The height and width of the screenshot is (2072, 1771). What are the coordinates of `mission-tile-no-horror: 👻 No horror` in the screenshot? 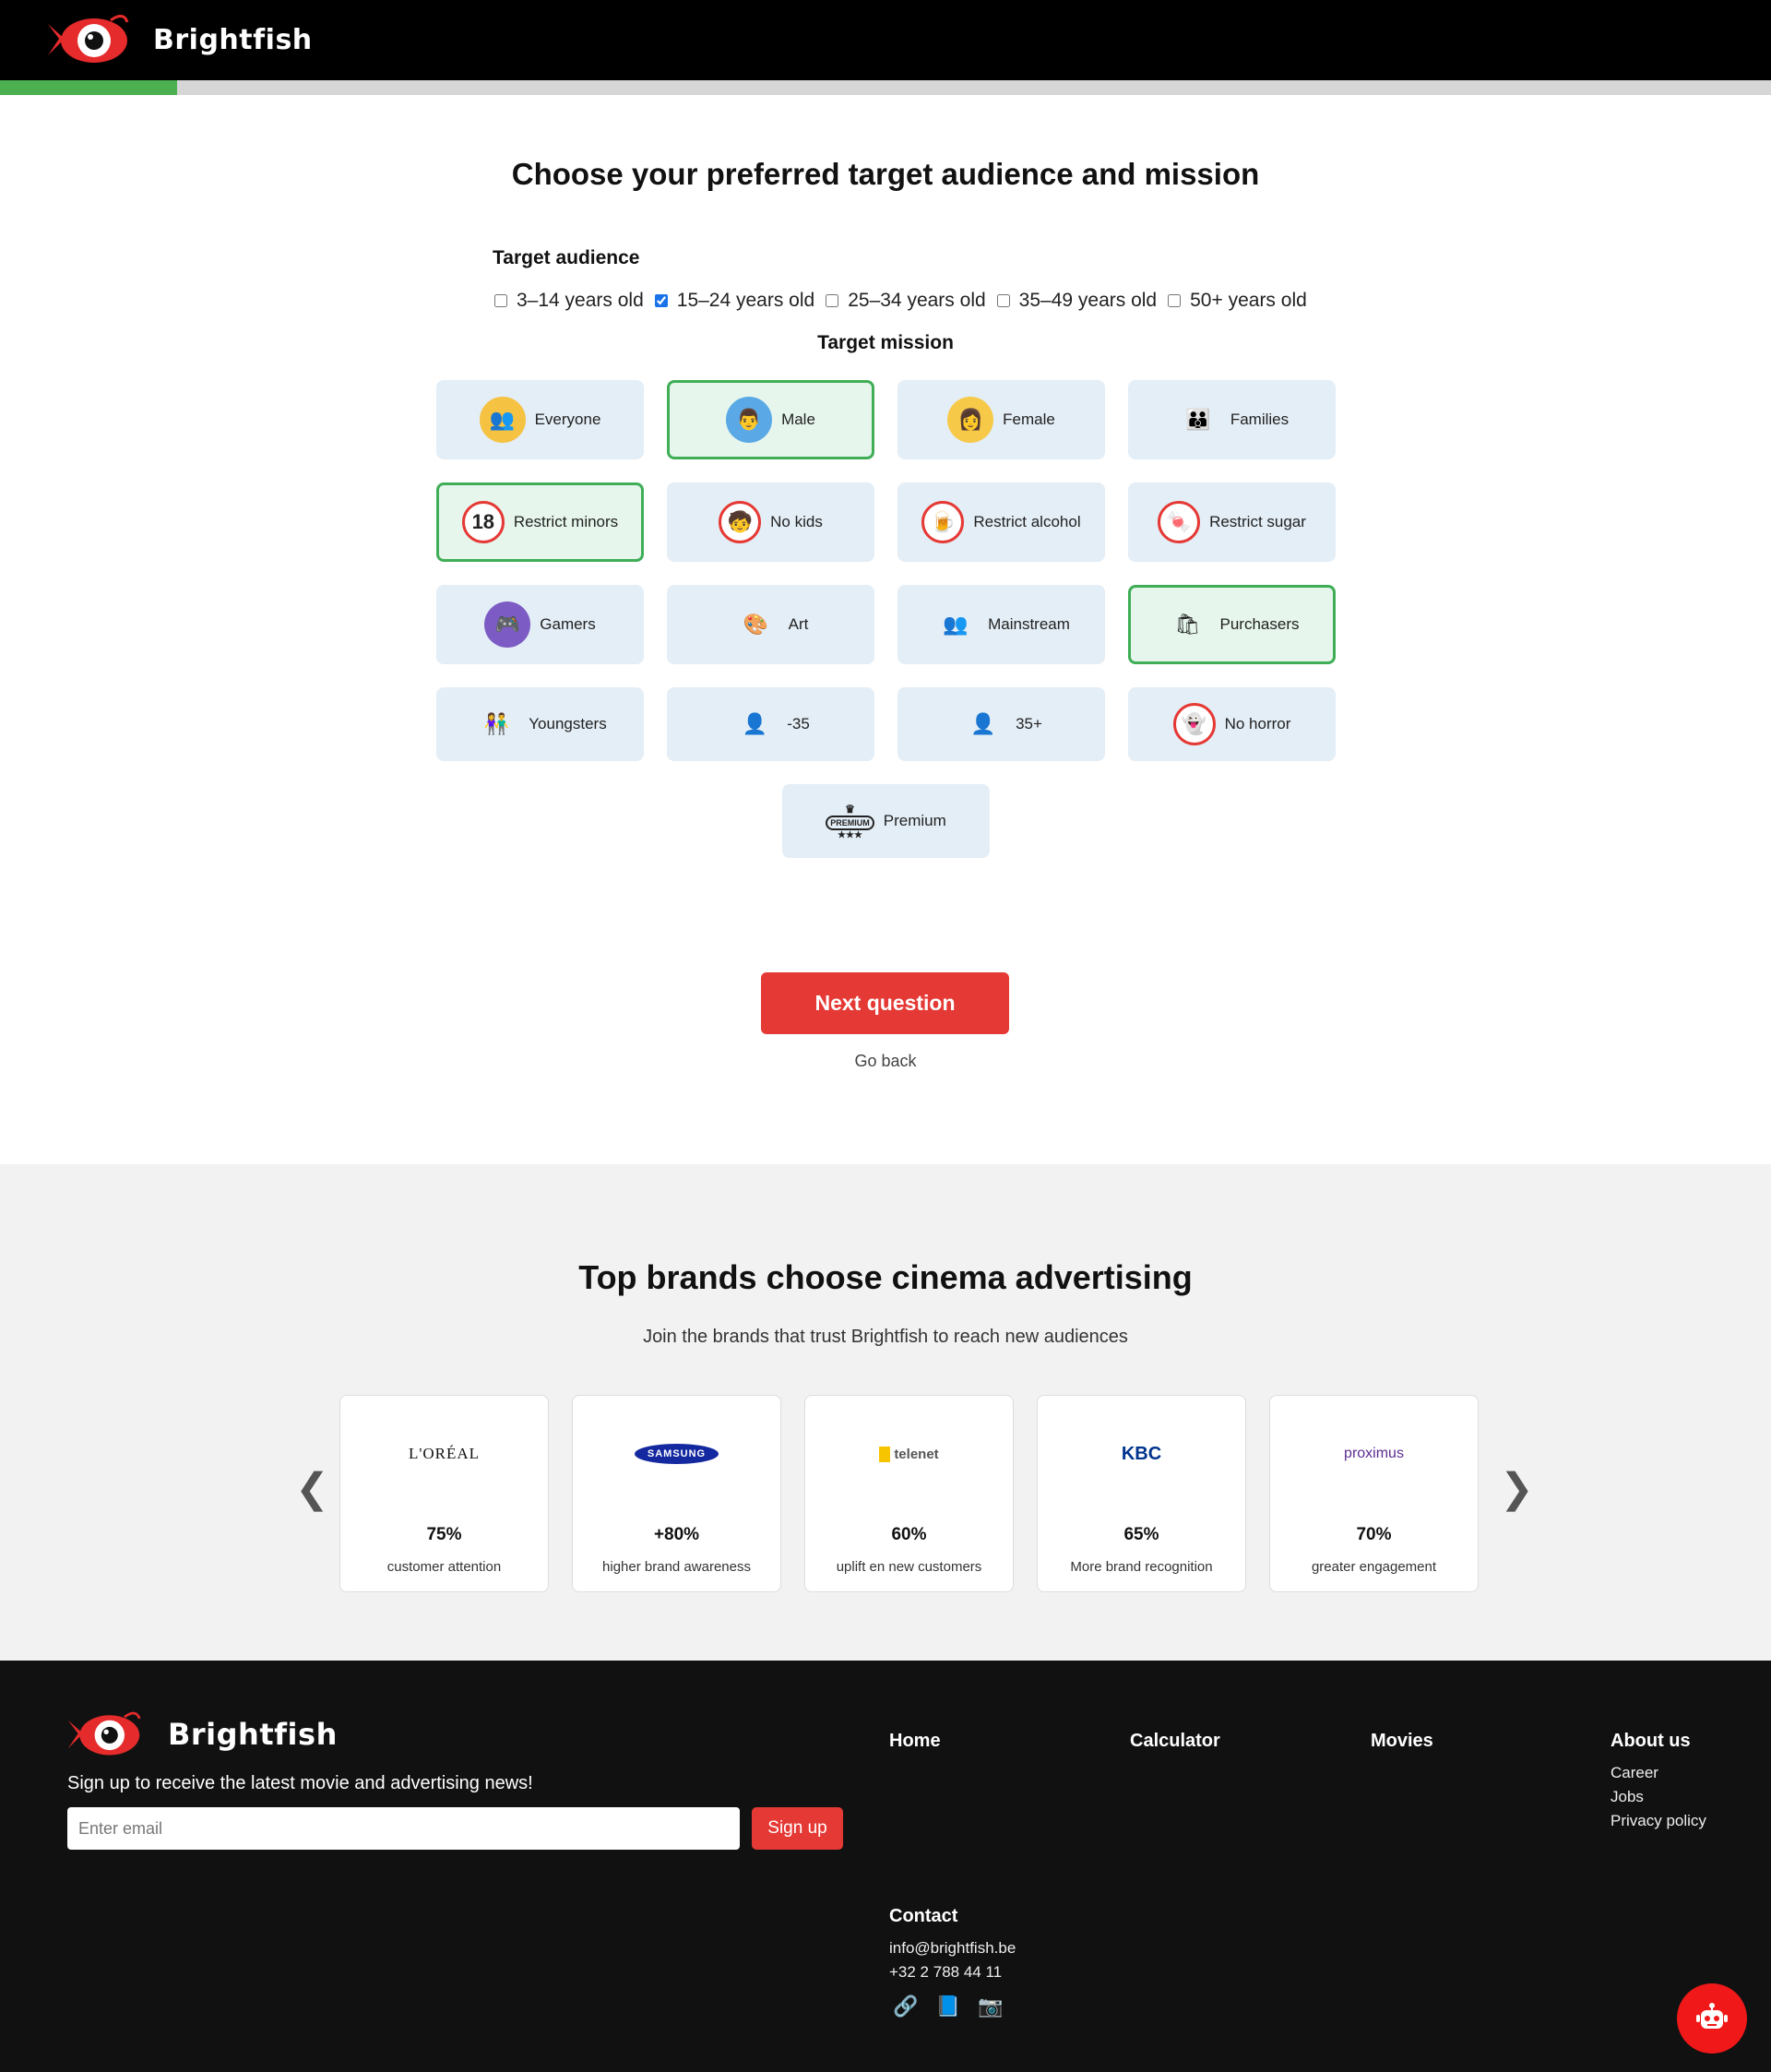 It's located at (1232, 724).